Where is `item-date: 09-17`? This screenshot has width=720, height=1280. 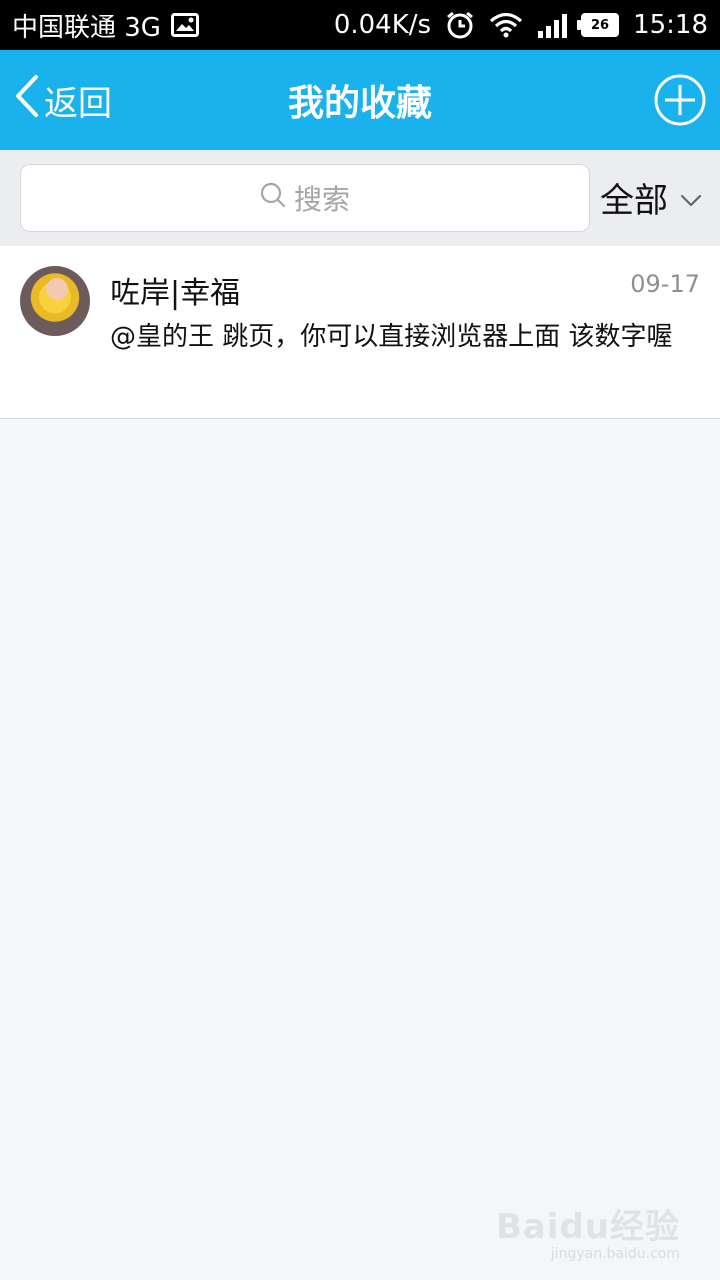 item-date: 09-17 is located at coordinates (665, 284).